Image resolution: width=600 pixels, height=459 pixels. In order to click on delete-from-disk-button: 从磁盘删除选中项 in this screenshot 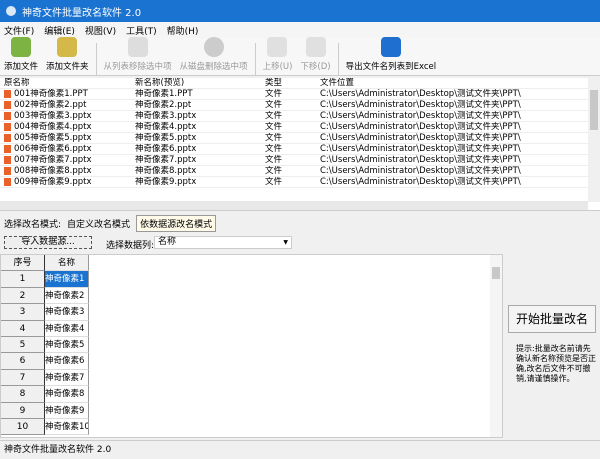, I will do `click(214, 56)`.